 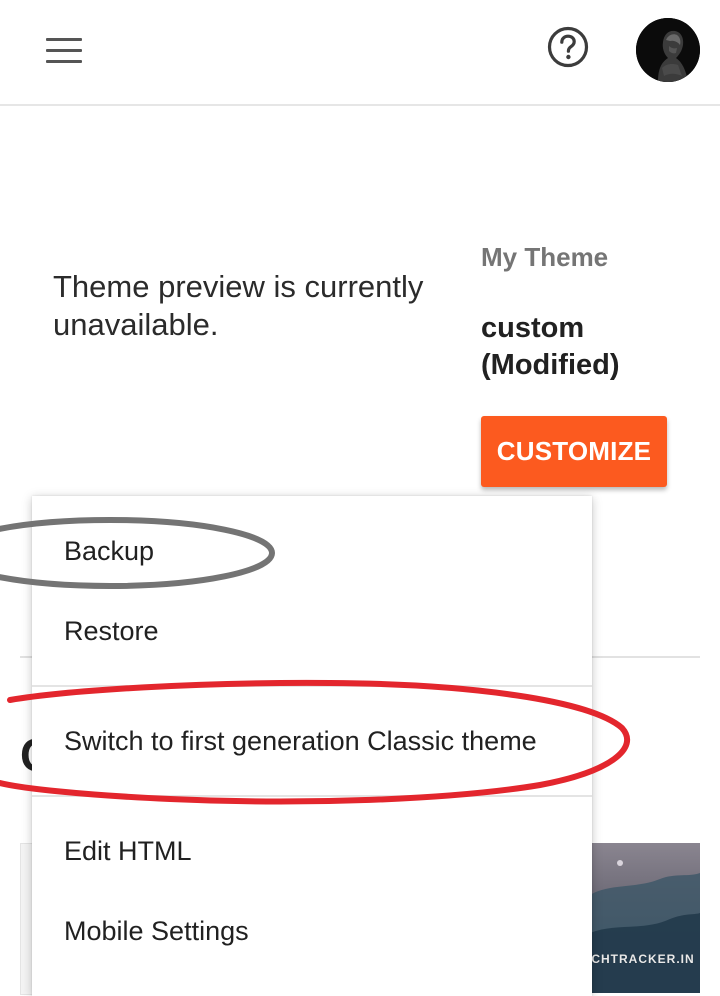 I want to click on watermark-text: TECHTRACKER.IN, so click(x=634, y=959).